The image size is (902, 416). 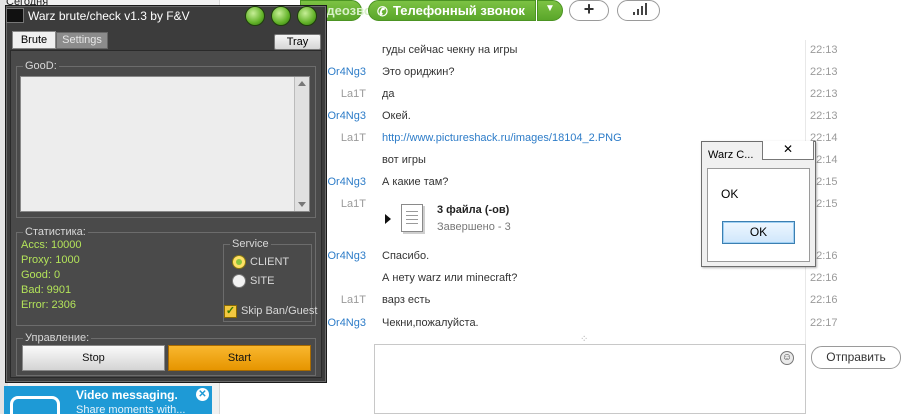 I want to click on chat-message: Or4Ng3 Это ориджин? 22:13, so click(x=580, y=77).